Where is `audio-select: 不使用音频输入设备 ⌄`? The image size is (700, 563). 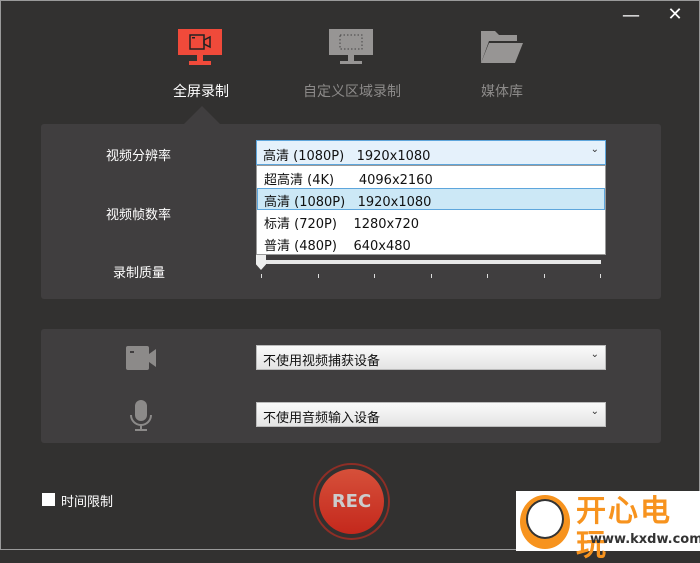 audio-select: 不使用音频输入设备 ⌄ is located at coordinates (431, 414).